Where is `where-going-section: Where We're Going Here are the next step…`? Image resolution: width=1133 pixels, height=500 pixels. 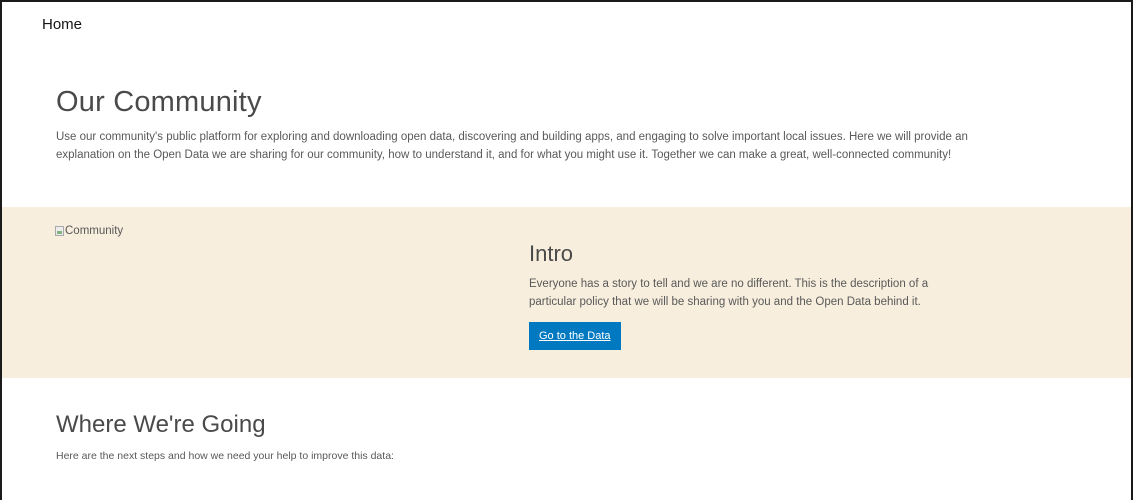 where-going-section: Where We're Going Here are the next step… is located at coordinates (225, 436).